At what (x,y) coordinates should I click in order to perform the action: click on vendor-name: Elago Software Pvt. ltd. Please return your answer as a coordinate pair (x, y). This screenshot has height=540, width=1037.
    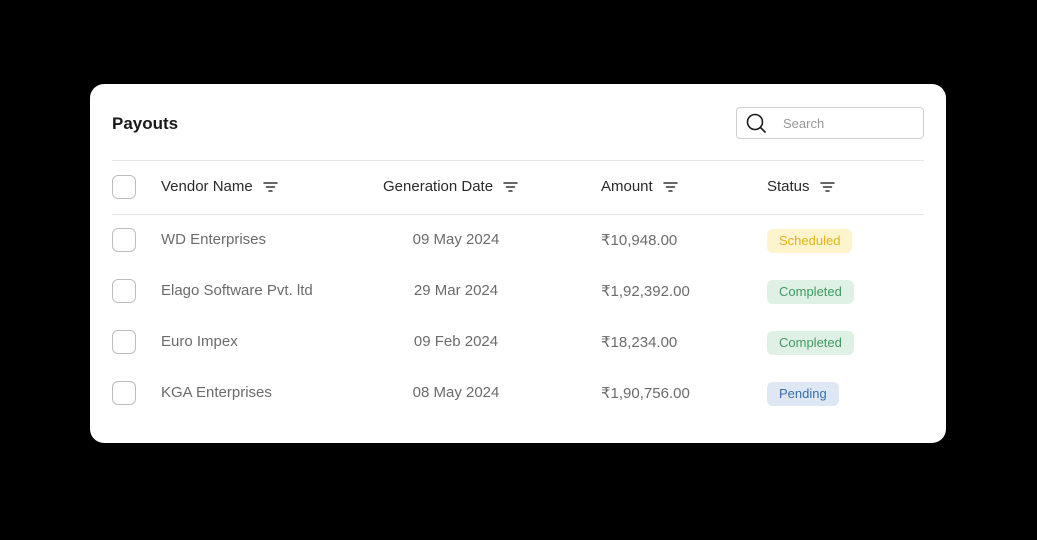
    Looking at the image, I should click on (237, 290).